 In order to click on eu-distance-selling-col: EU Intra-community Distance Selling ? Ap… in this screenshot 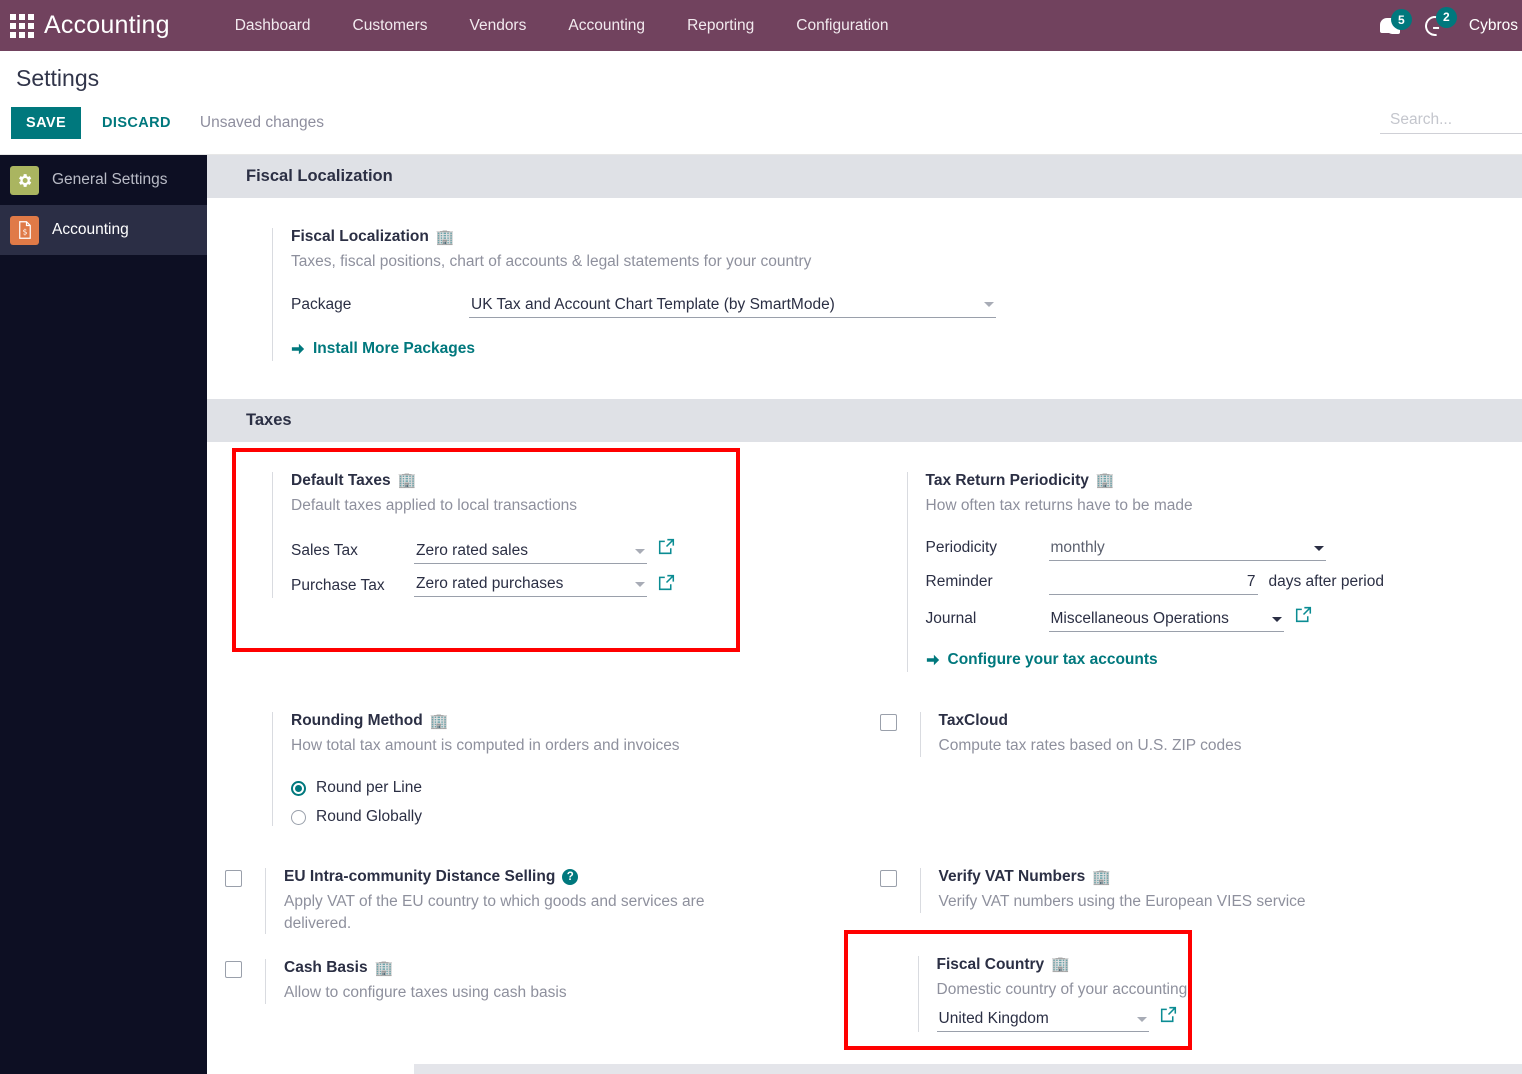, I will do `click(536, 950)`.